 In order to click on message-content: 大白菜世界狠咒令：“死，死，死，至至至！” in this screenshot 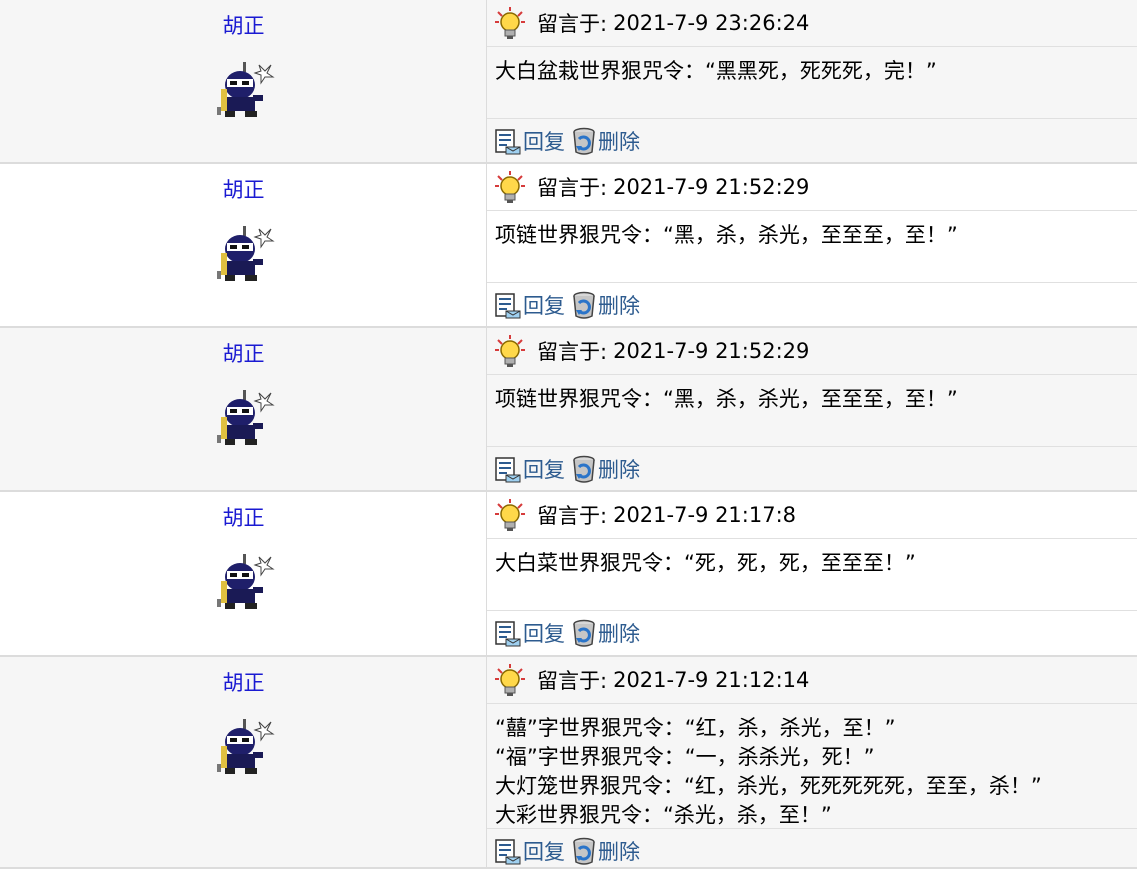, I will do `click(812, 575)`.